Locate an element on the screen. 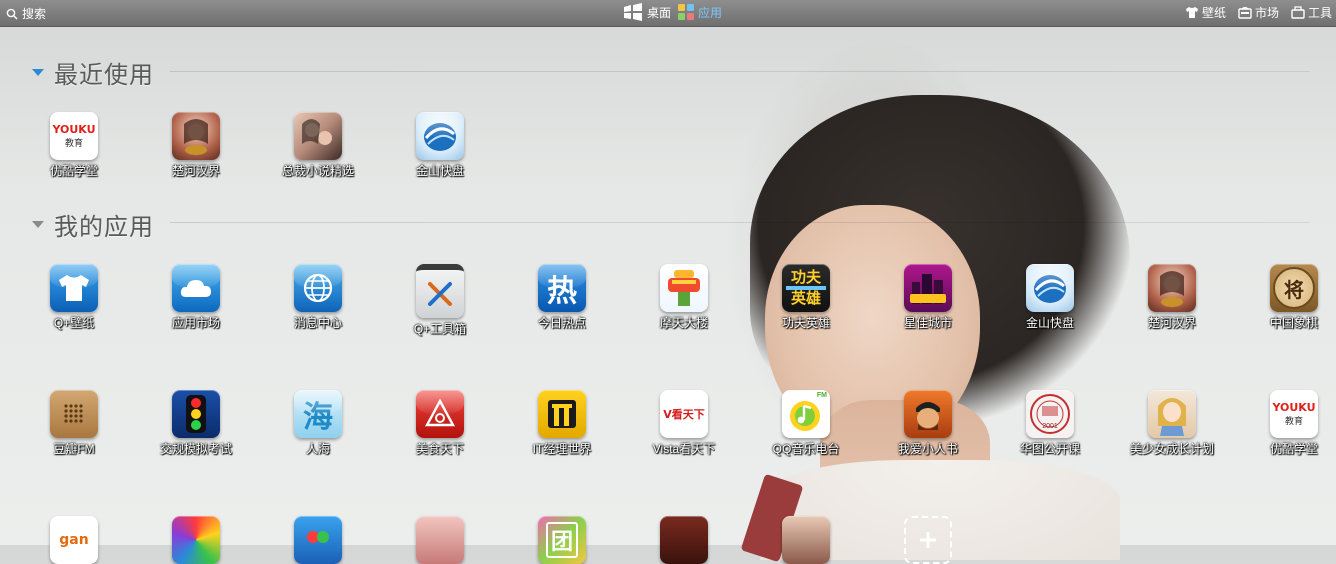  app-qplus-toolbox: Q+工具箱 is located at coordinates (440, 300).